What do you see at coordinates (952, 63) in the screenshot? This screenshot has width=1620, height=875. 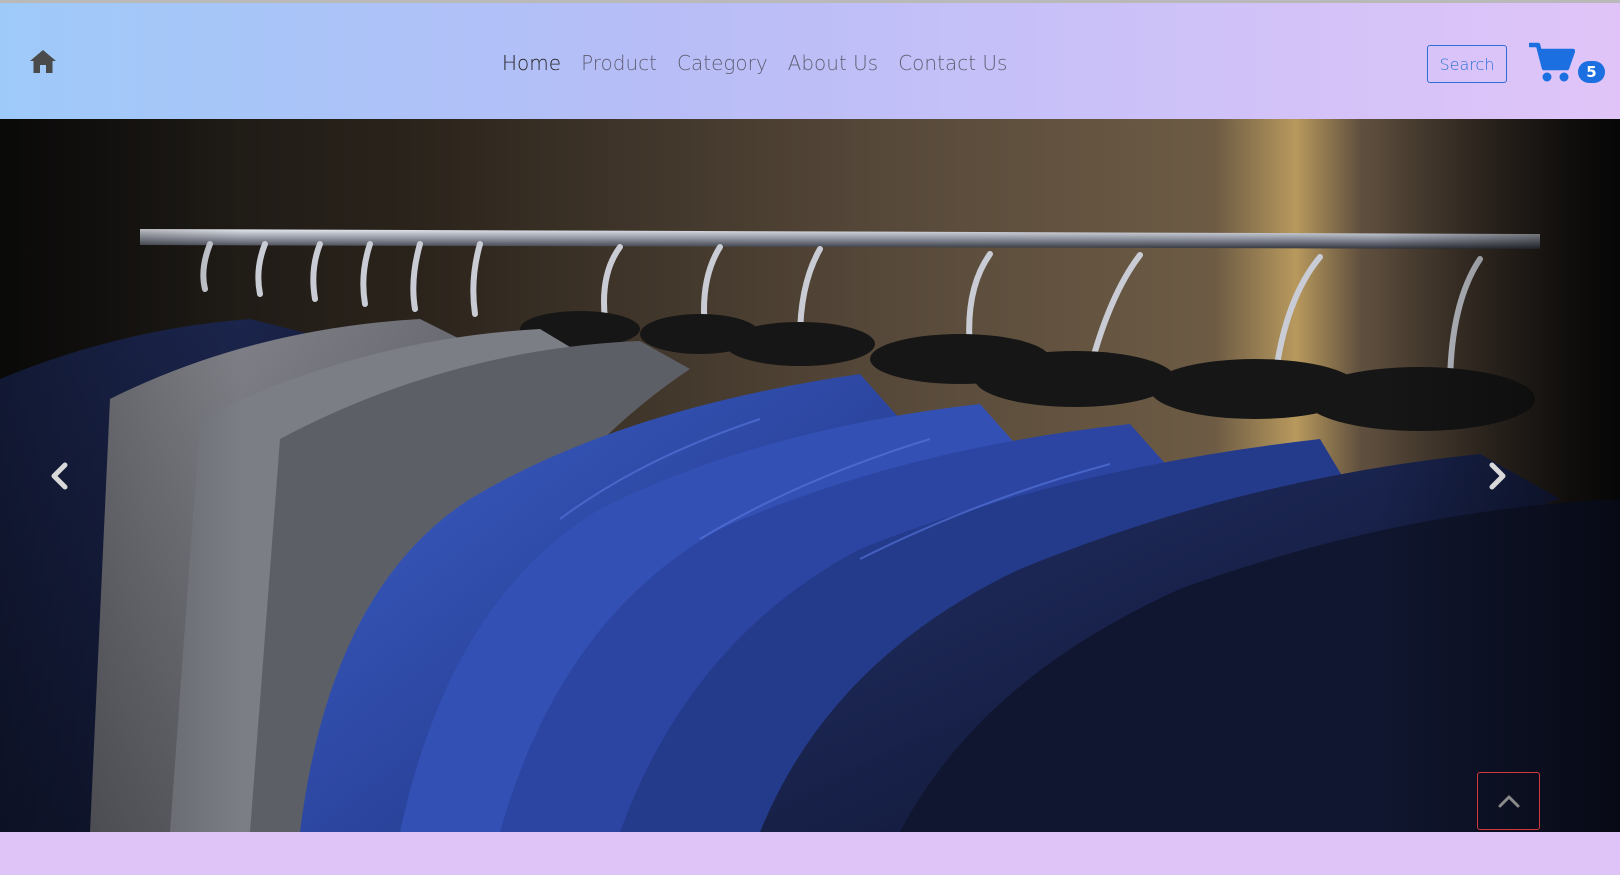 I see `nav-link-contact-us: Contact Us` at bounding box center [952, 63].